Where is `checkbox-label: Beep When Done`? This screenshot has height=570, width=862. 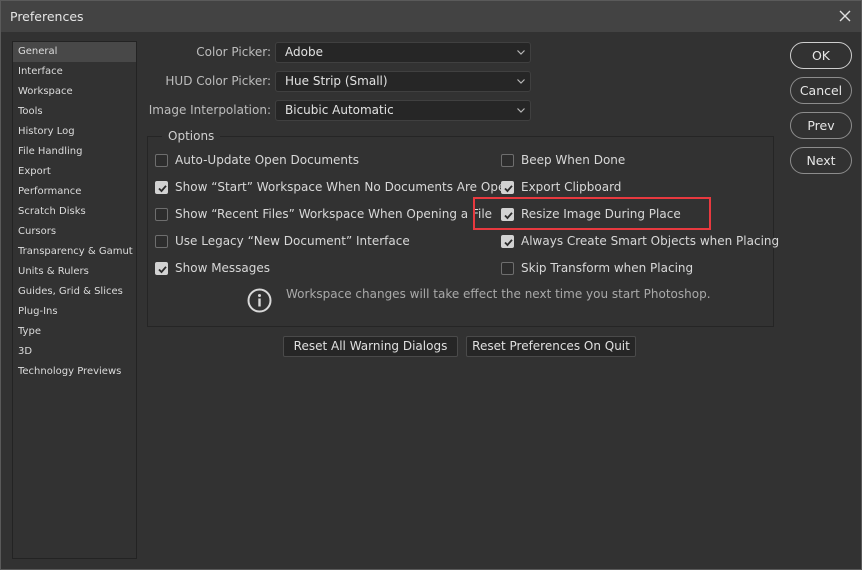
checkbox-label: Beep When Done is located at coordinates (573, 160).